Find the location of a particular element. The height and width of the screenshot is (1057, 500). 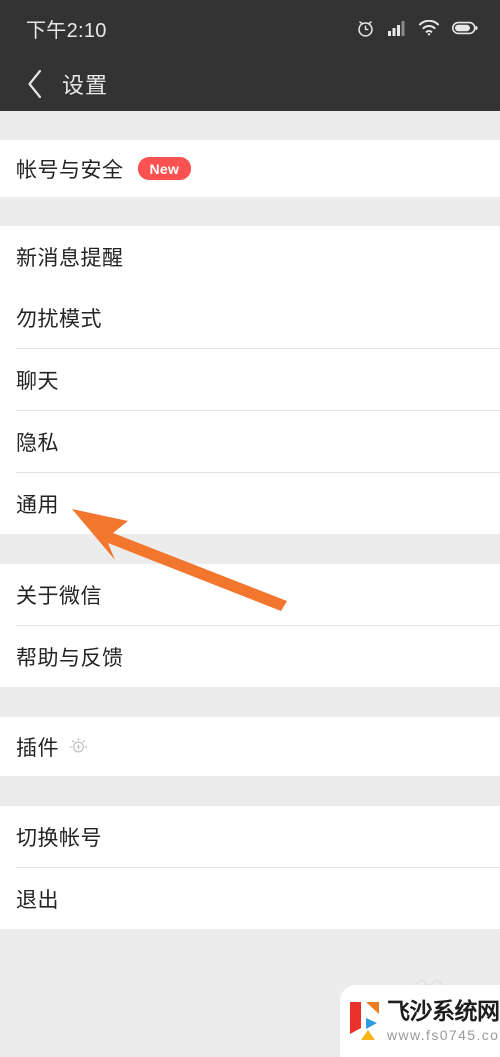

row-label: 退出 is located at coordinates (37, 900).